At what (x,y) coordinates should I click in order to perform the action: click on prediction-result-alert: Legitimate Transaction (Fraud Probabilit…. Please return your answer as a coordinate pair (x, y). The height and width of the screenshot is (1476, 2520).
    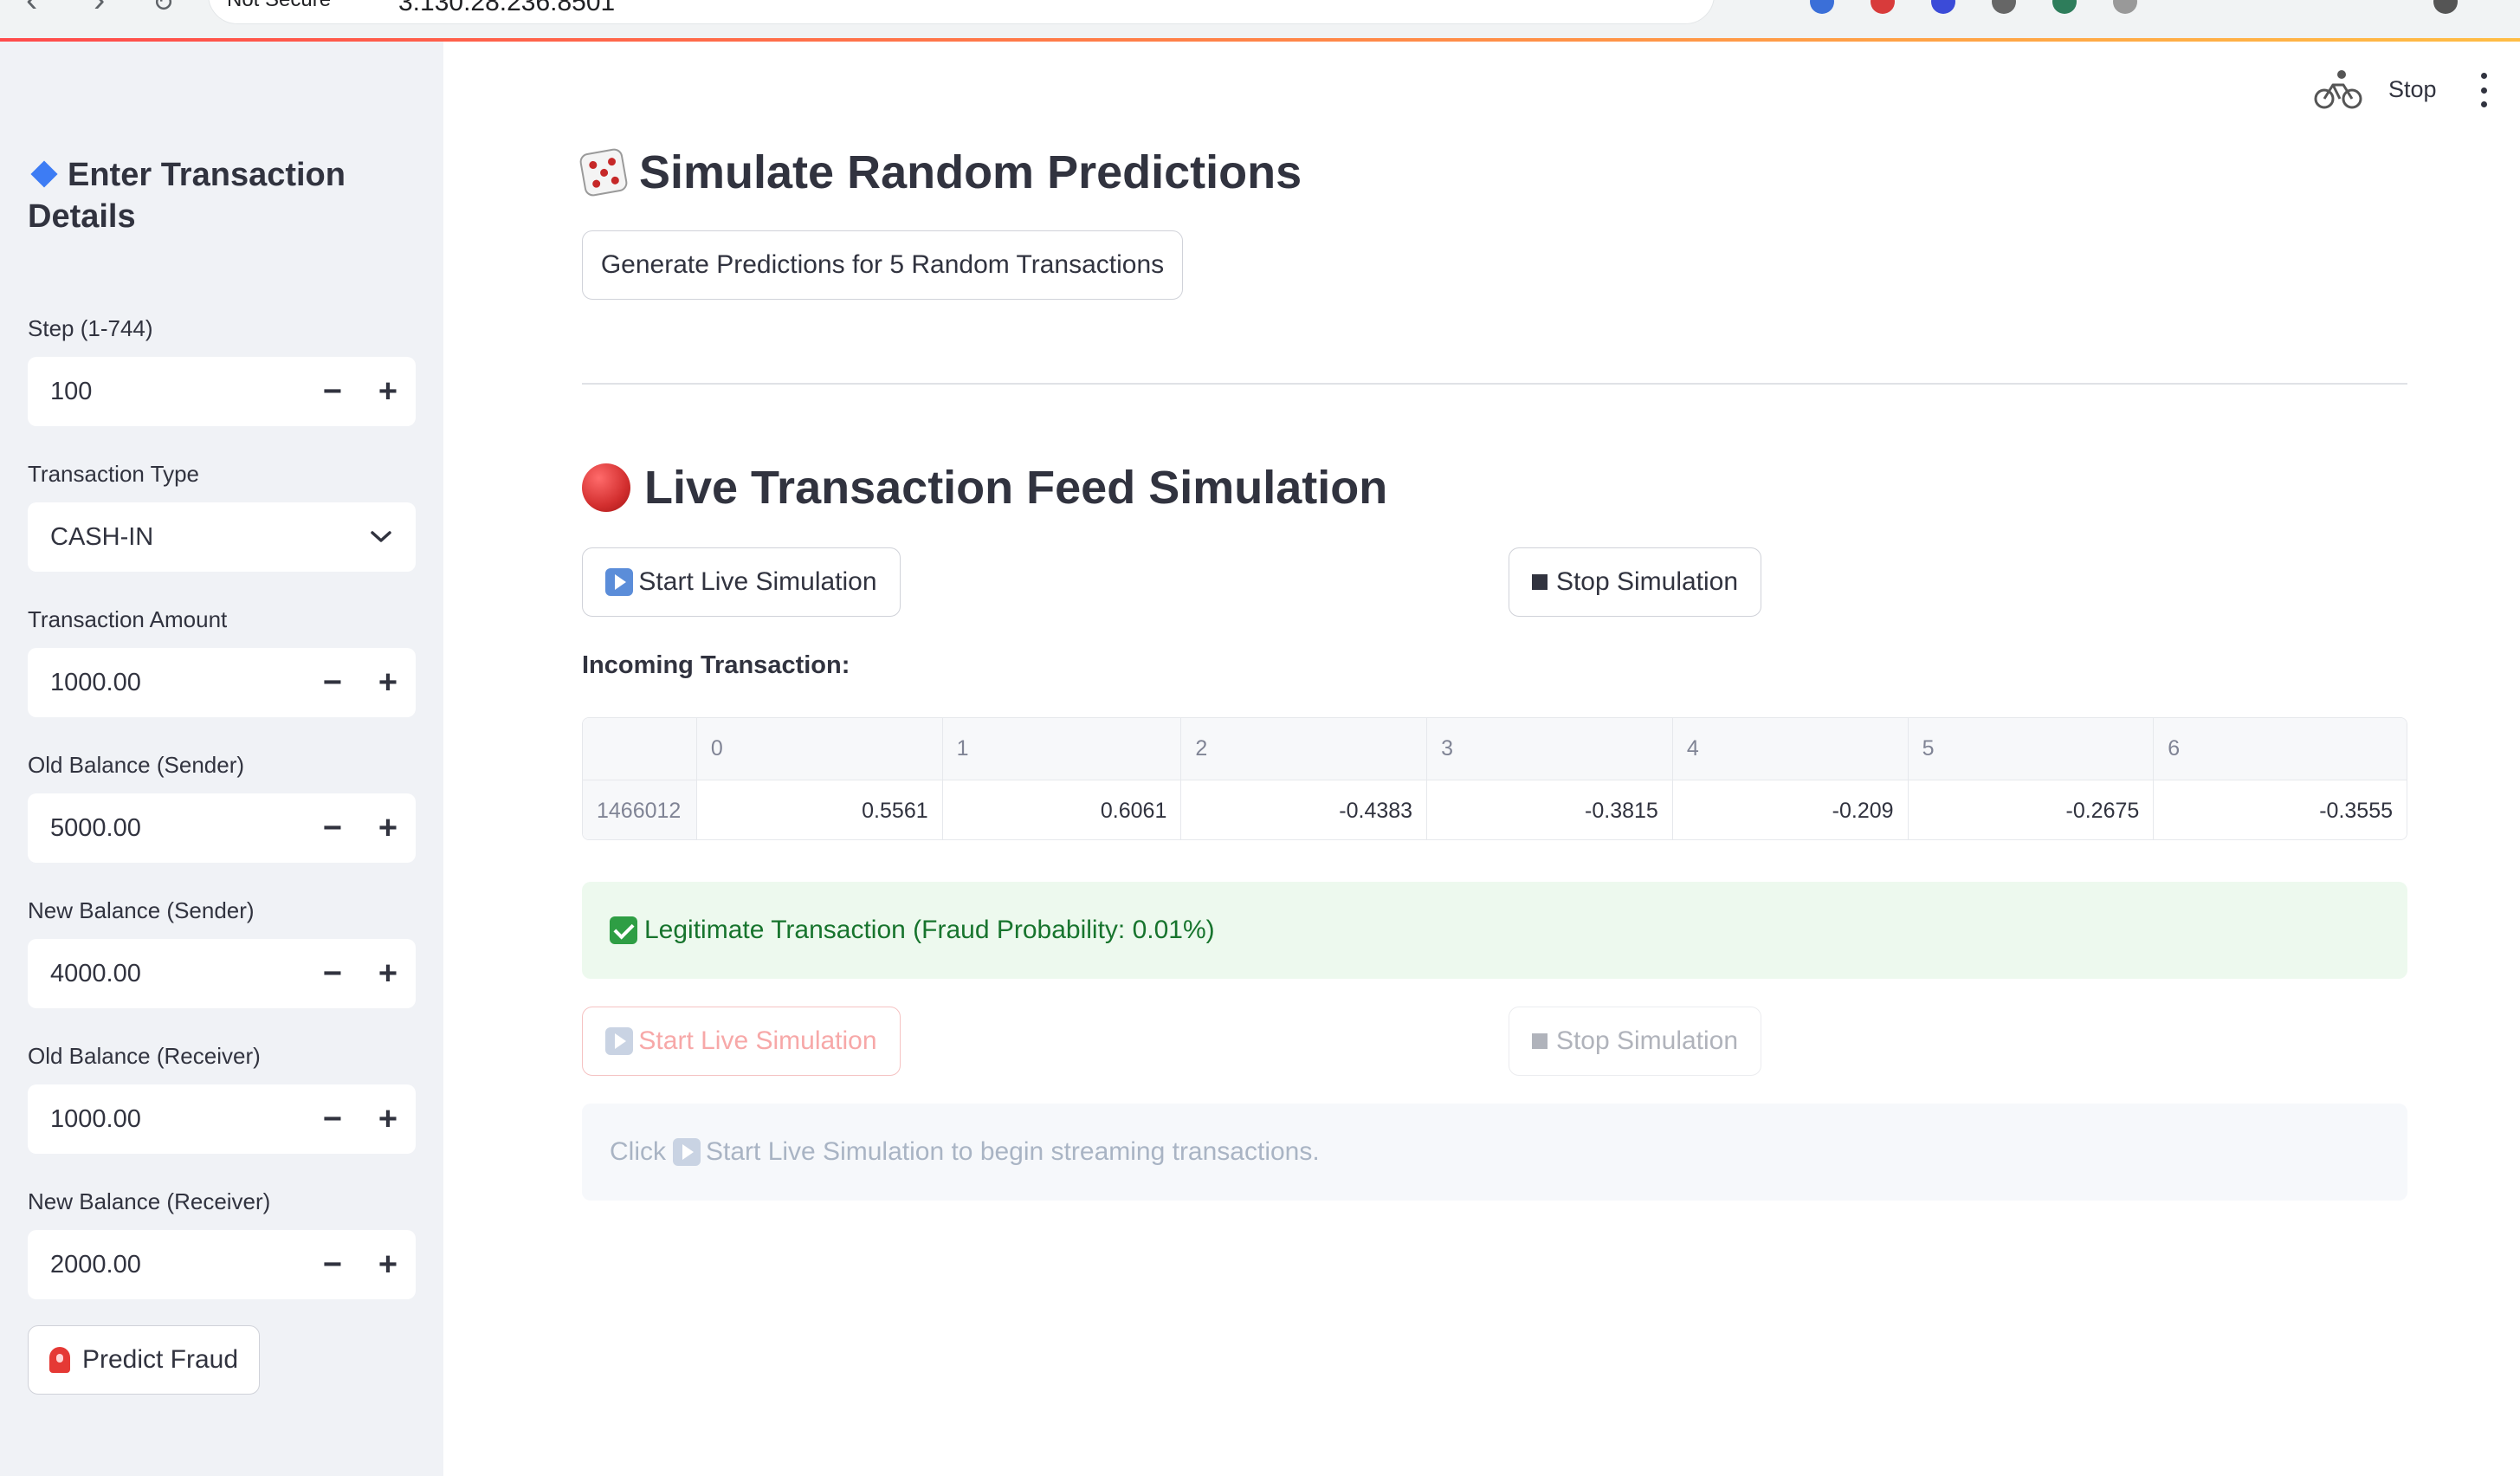
    Looking at the image, I should click on (1494, 930).